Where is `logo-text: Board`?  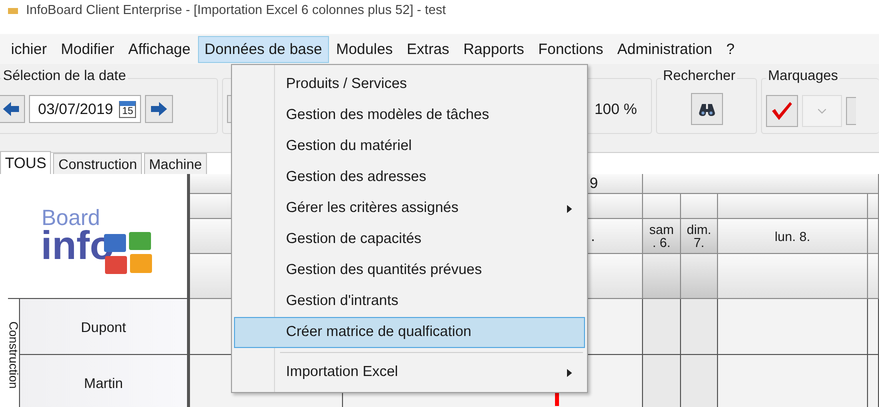 logo-text: Board is located at coordinates (70, 218).